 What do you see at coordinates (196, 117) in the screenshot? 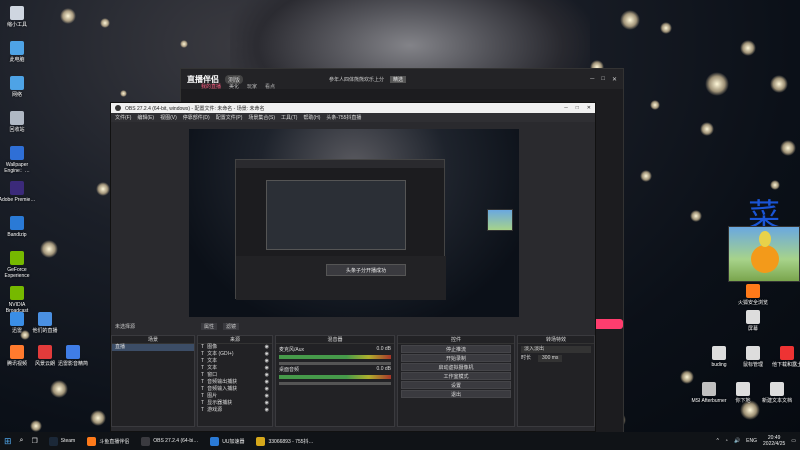
I see `obs-menu-item: 停靠部件(D)` at bounding box center [196, 117].